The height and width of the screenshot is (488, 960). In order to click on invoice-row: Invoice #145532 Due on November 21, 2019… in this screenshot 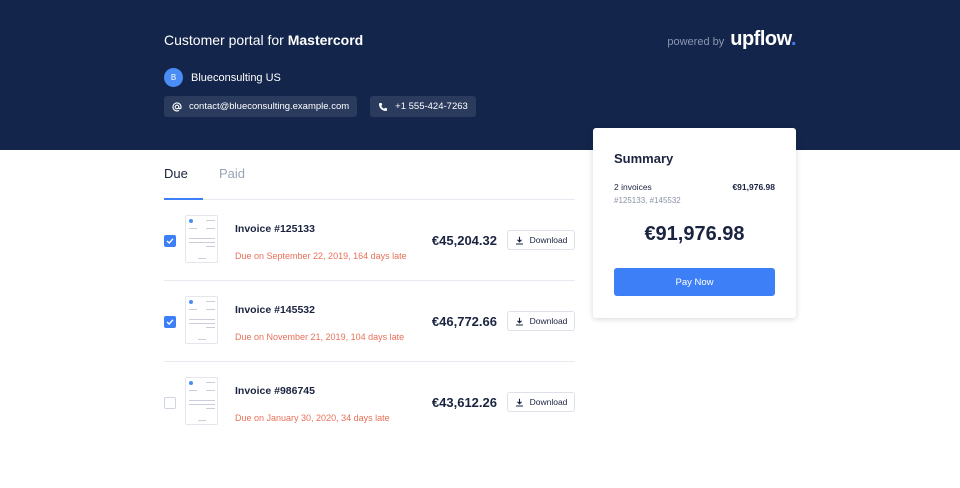, I will do `click(369, 321)`.